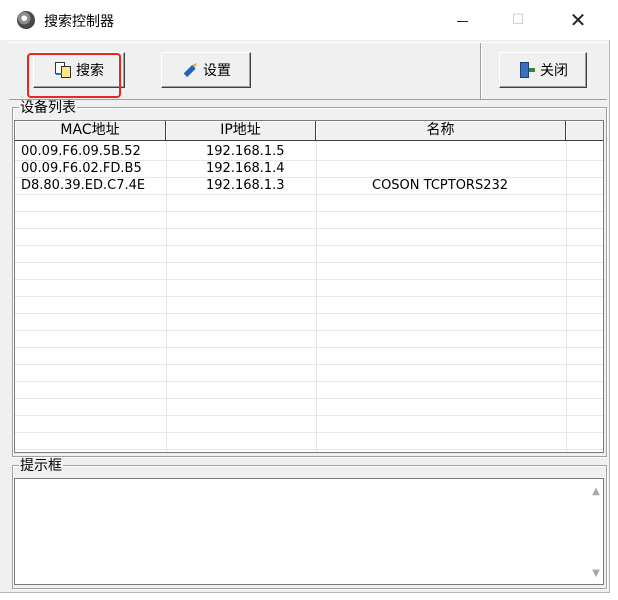 This screenshot has width=618, height=600. I want to click on device-list-header: MAC地址 IP地址 名称, so click(309, 131).